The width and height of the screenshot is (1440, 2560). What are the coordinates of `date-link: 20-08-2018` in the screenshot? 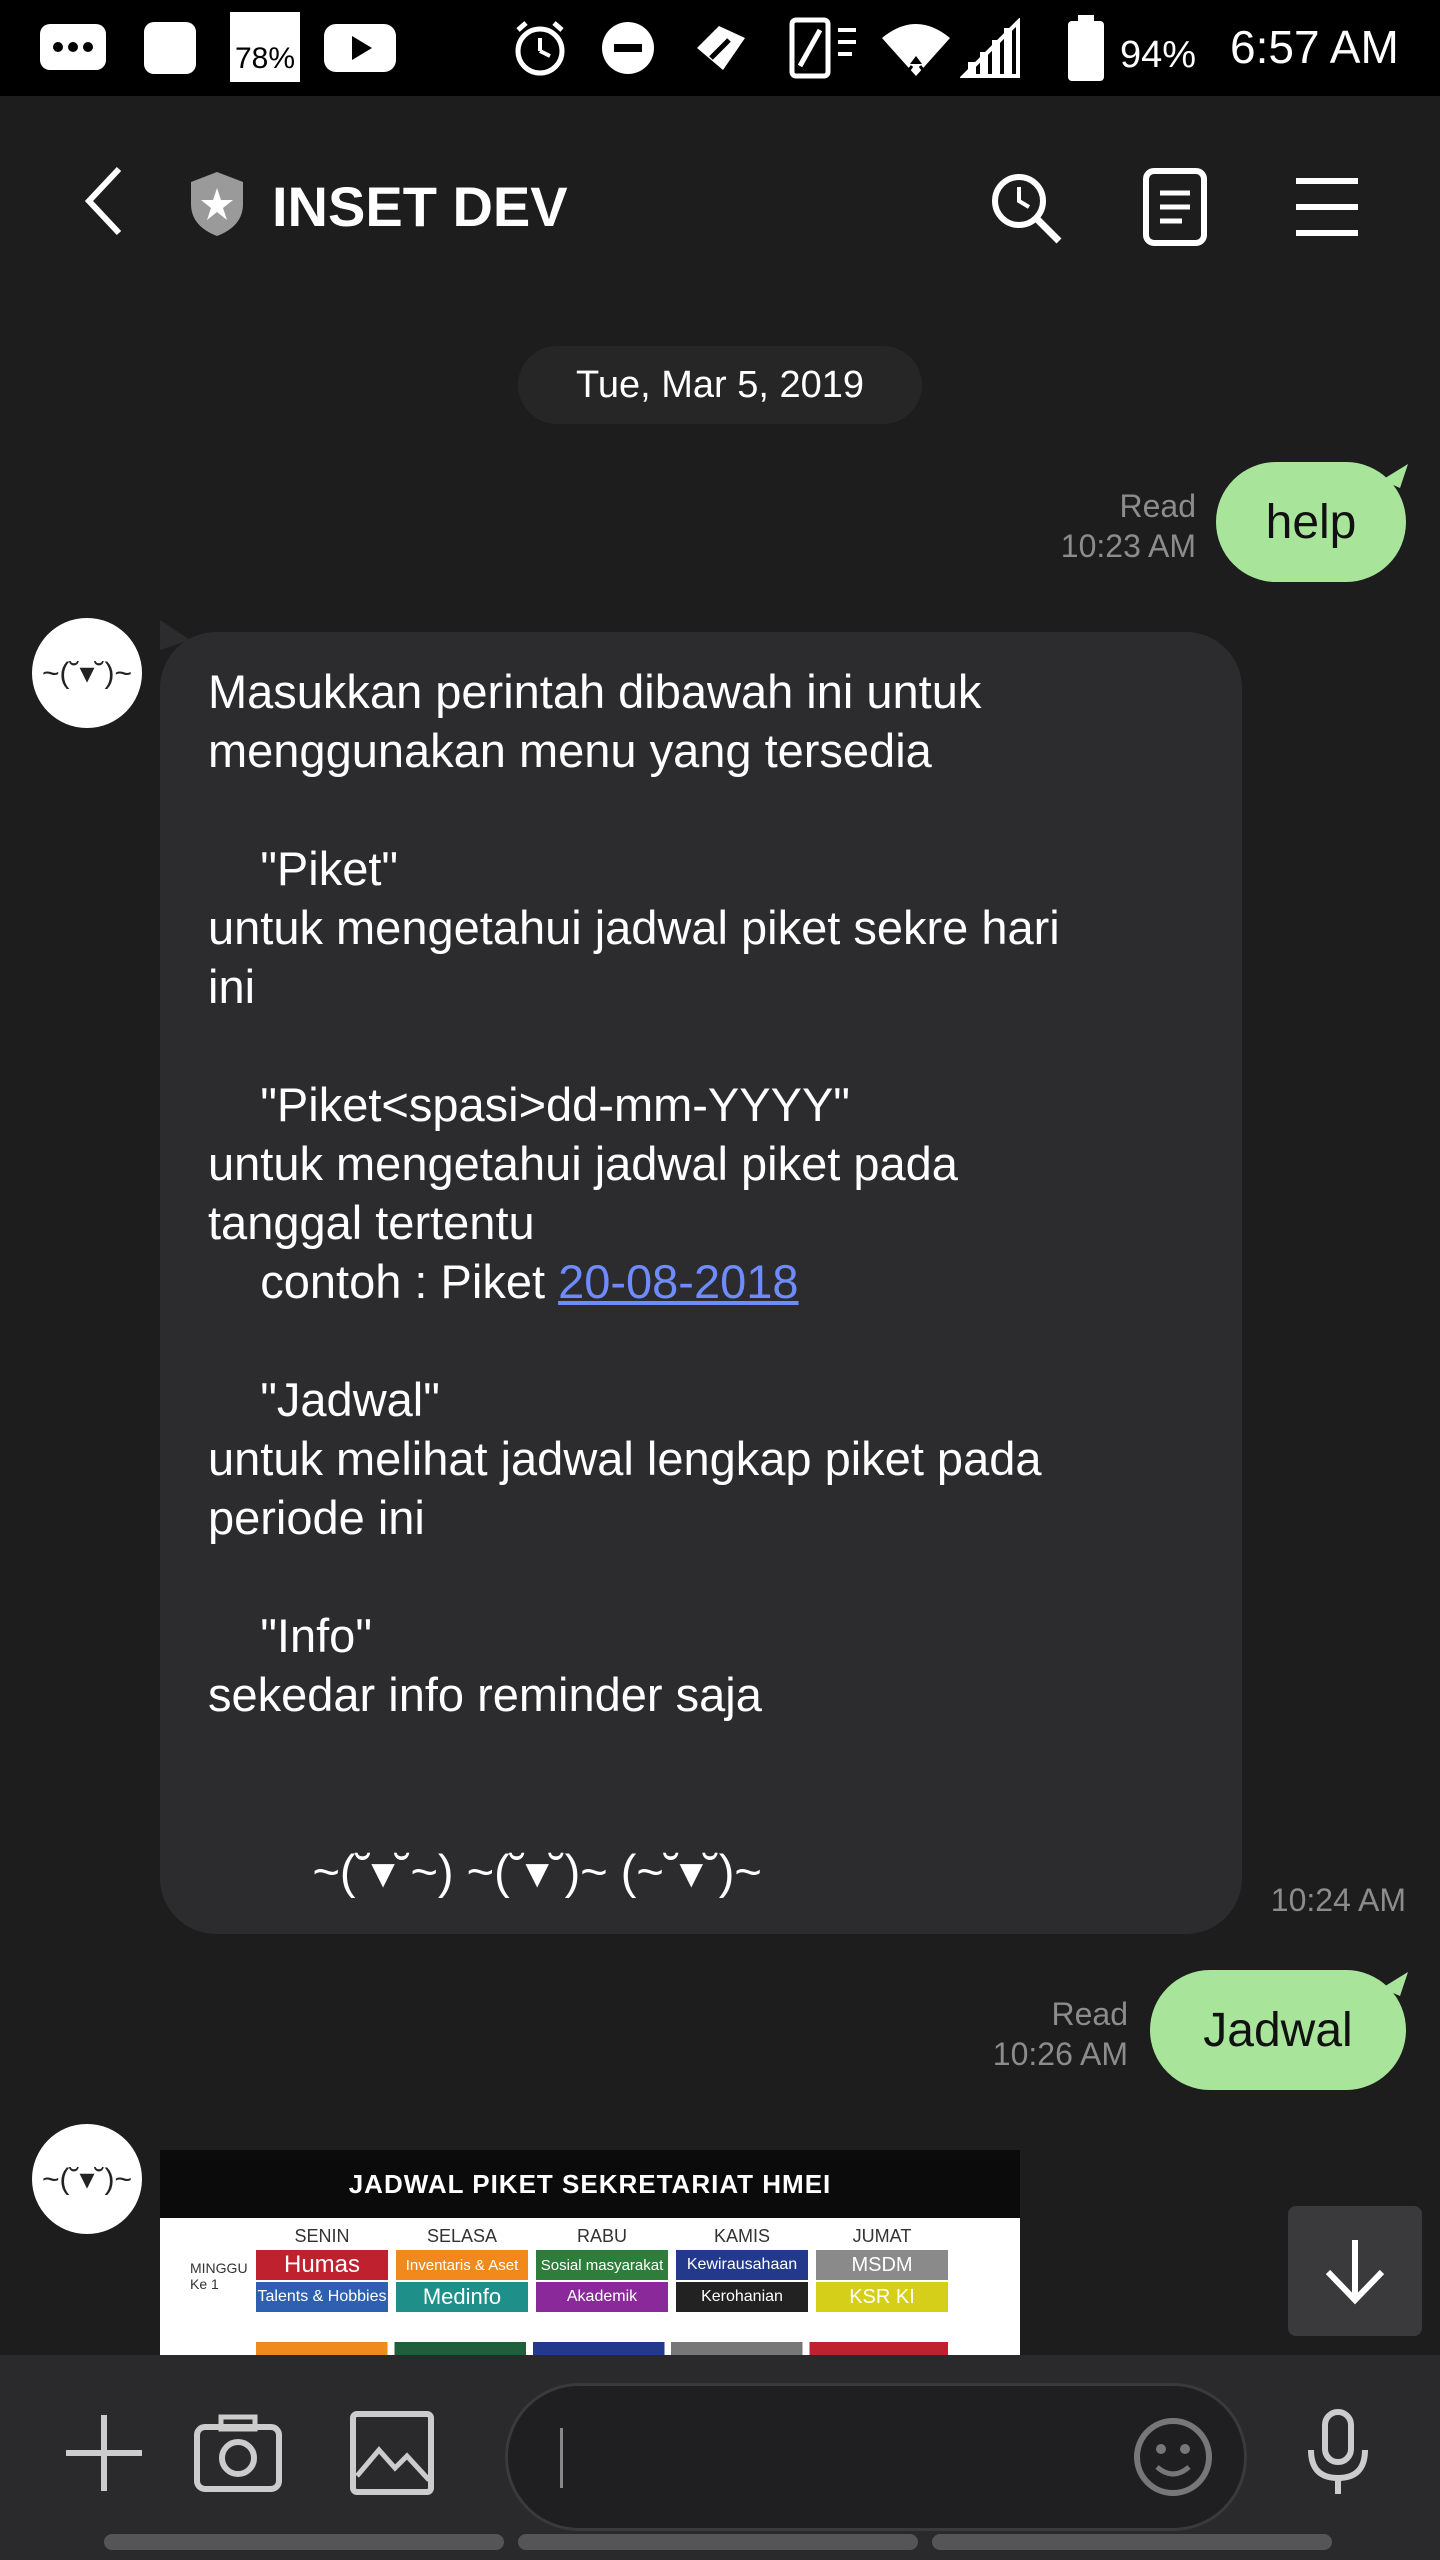 It's located at (678, 1281).